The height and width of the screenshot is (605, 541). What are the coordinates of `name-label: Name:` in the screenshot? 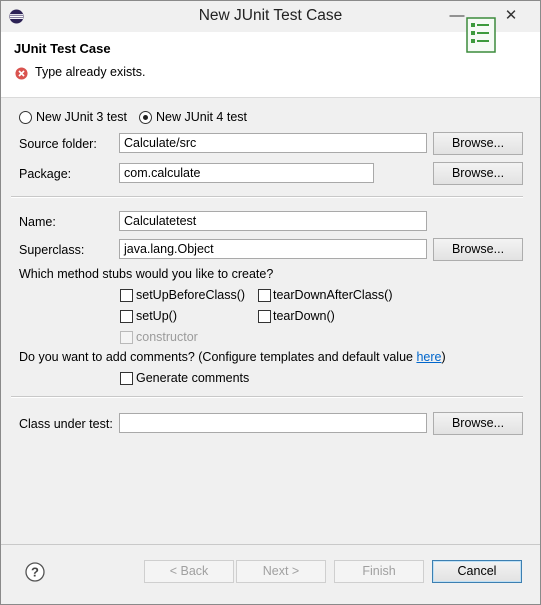 It's located at (37, 222).